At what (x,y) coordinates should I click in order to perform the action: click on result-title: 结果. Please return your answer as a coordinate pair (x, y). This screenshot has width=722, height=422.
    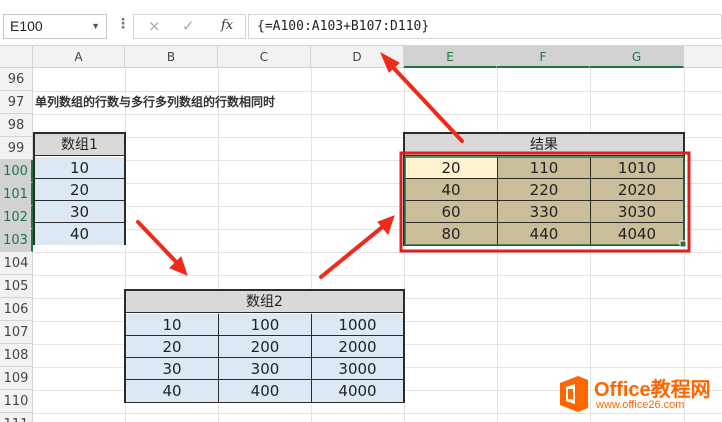
    Looking at the image, I should click on (544, 145).